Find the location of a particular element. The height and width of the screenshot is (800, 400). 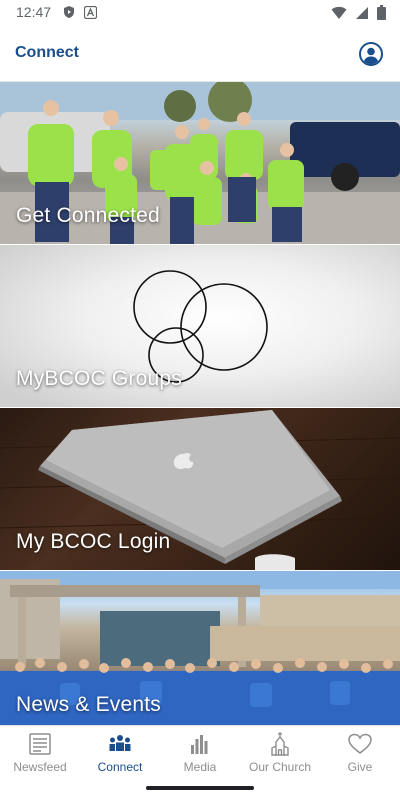

battery-icon is located at coordinates (381, 12).